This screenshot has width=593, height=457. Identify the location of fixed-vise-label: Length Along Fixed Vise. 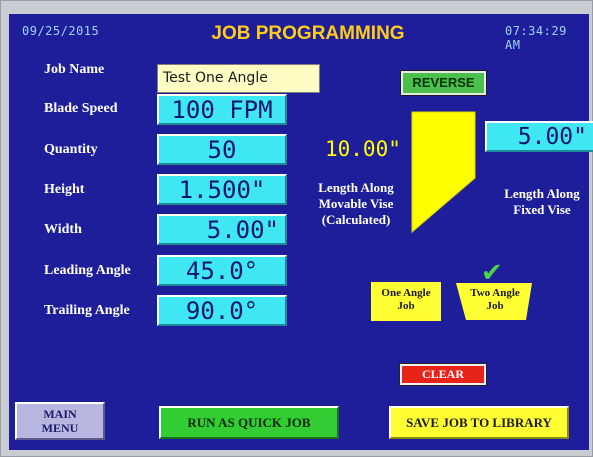
(542, 201).